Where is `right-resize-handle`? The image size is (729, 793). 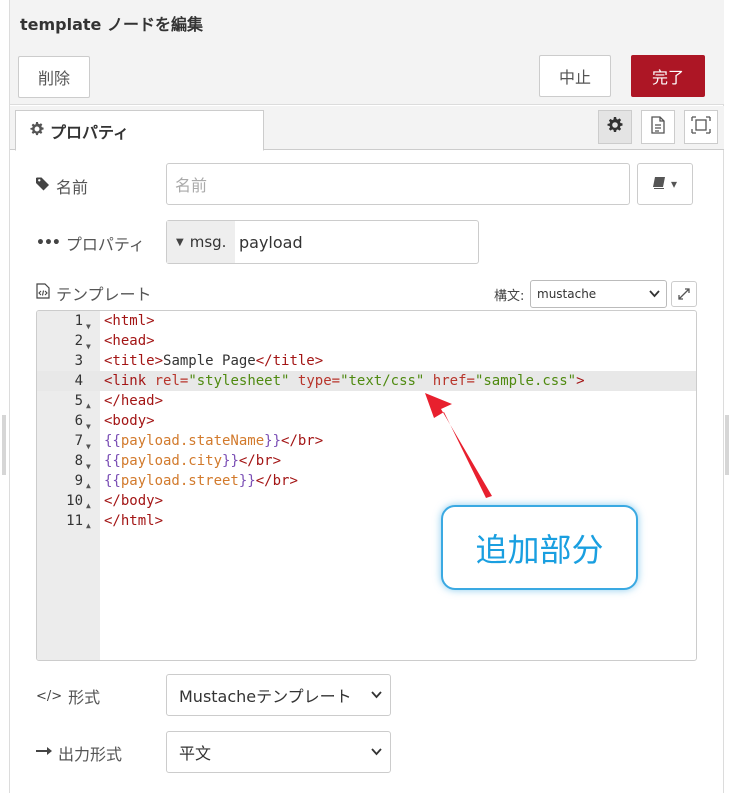
right-resize-handle is located at coordinates (727, 445).